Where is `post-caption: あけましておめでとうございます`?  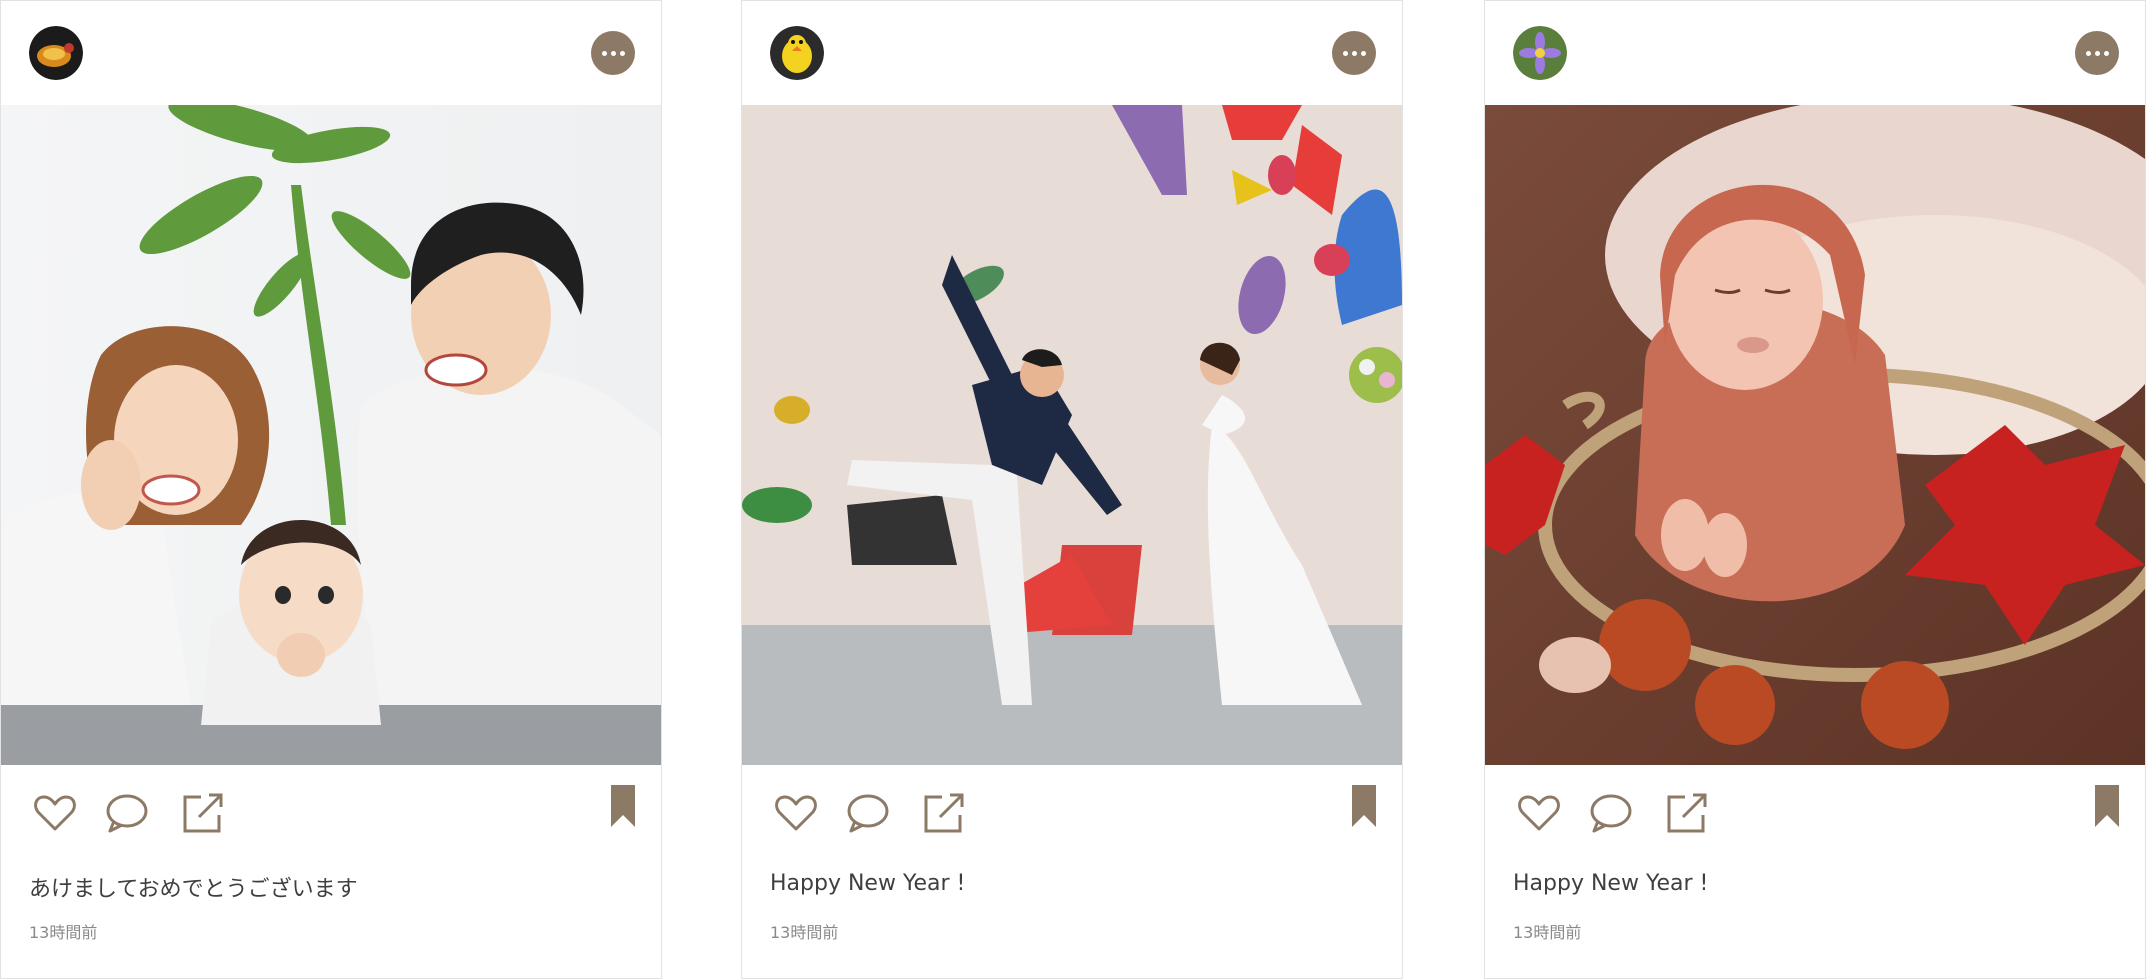
post-caption: あけましておめでとうございます is located at coordinates (193, 889).